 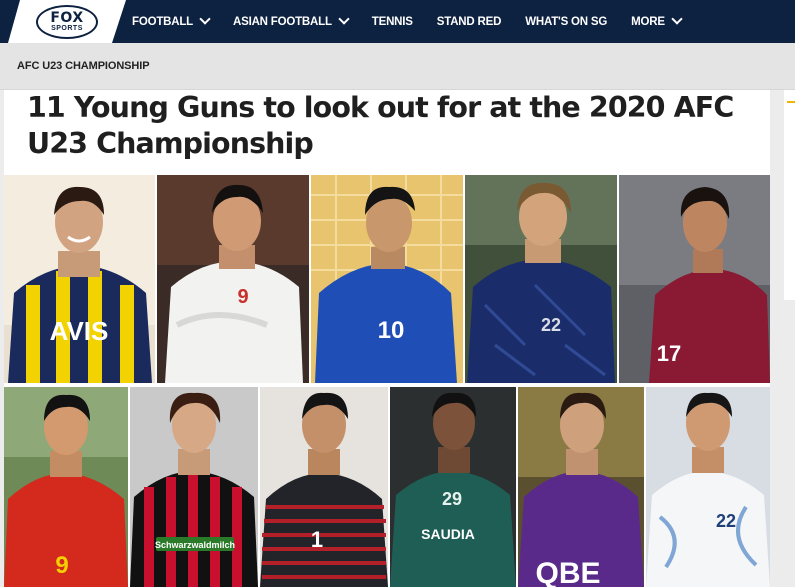 What do you see at coordinates (66, 487) in the screenshot?
I see `player-photo-6: 9` at bounding box center [66, 487].